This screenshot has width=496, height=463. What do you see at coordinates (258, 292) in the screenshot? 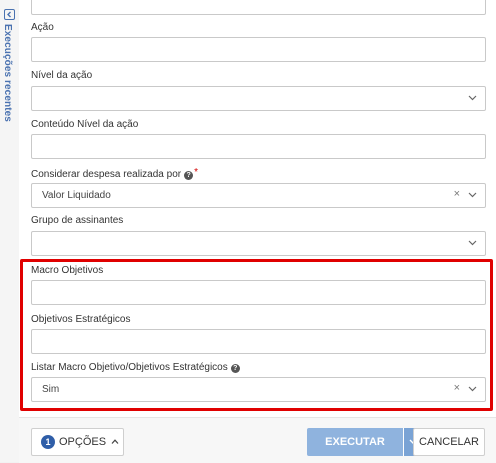
I see `macro-objetivos-input` at bounding box center [258, 292].